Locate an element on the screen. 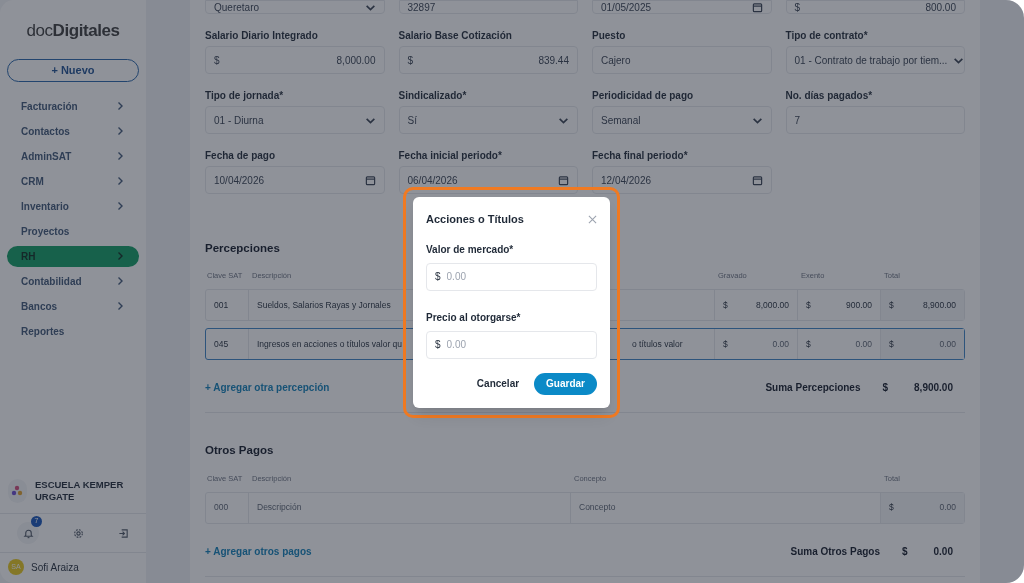  field-label: Valor de mercado* is located at coordinates (470, 249).